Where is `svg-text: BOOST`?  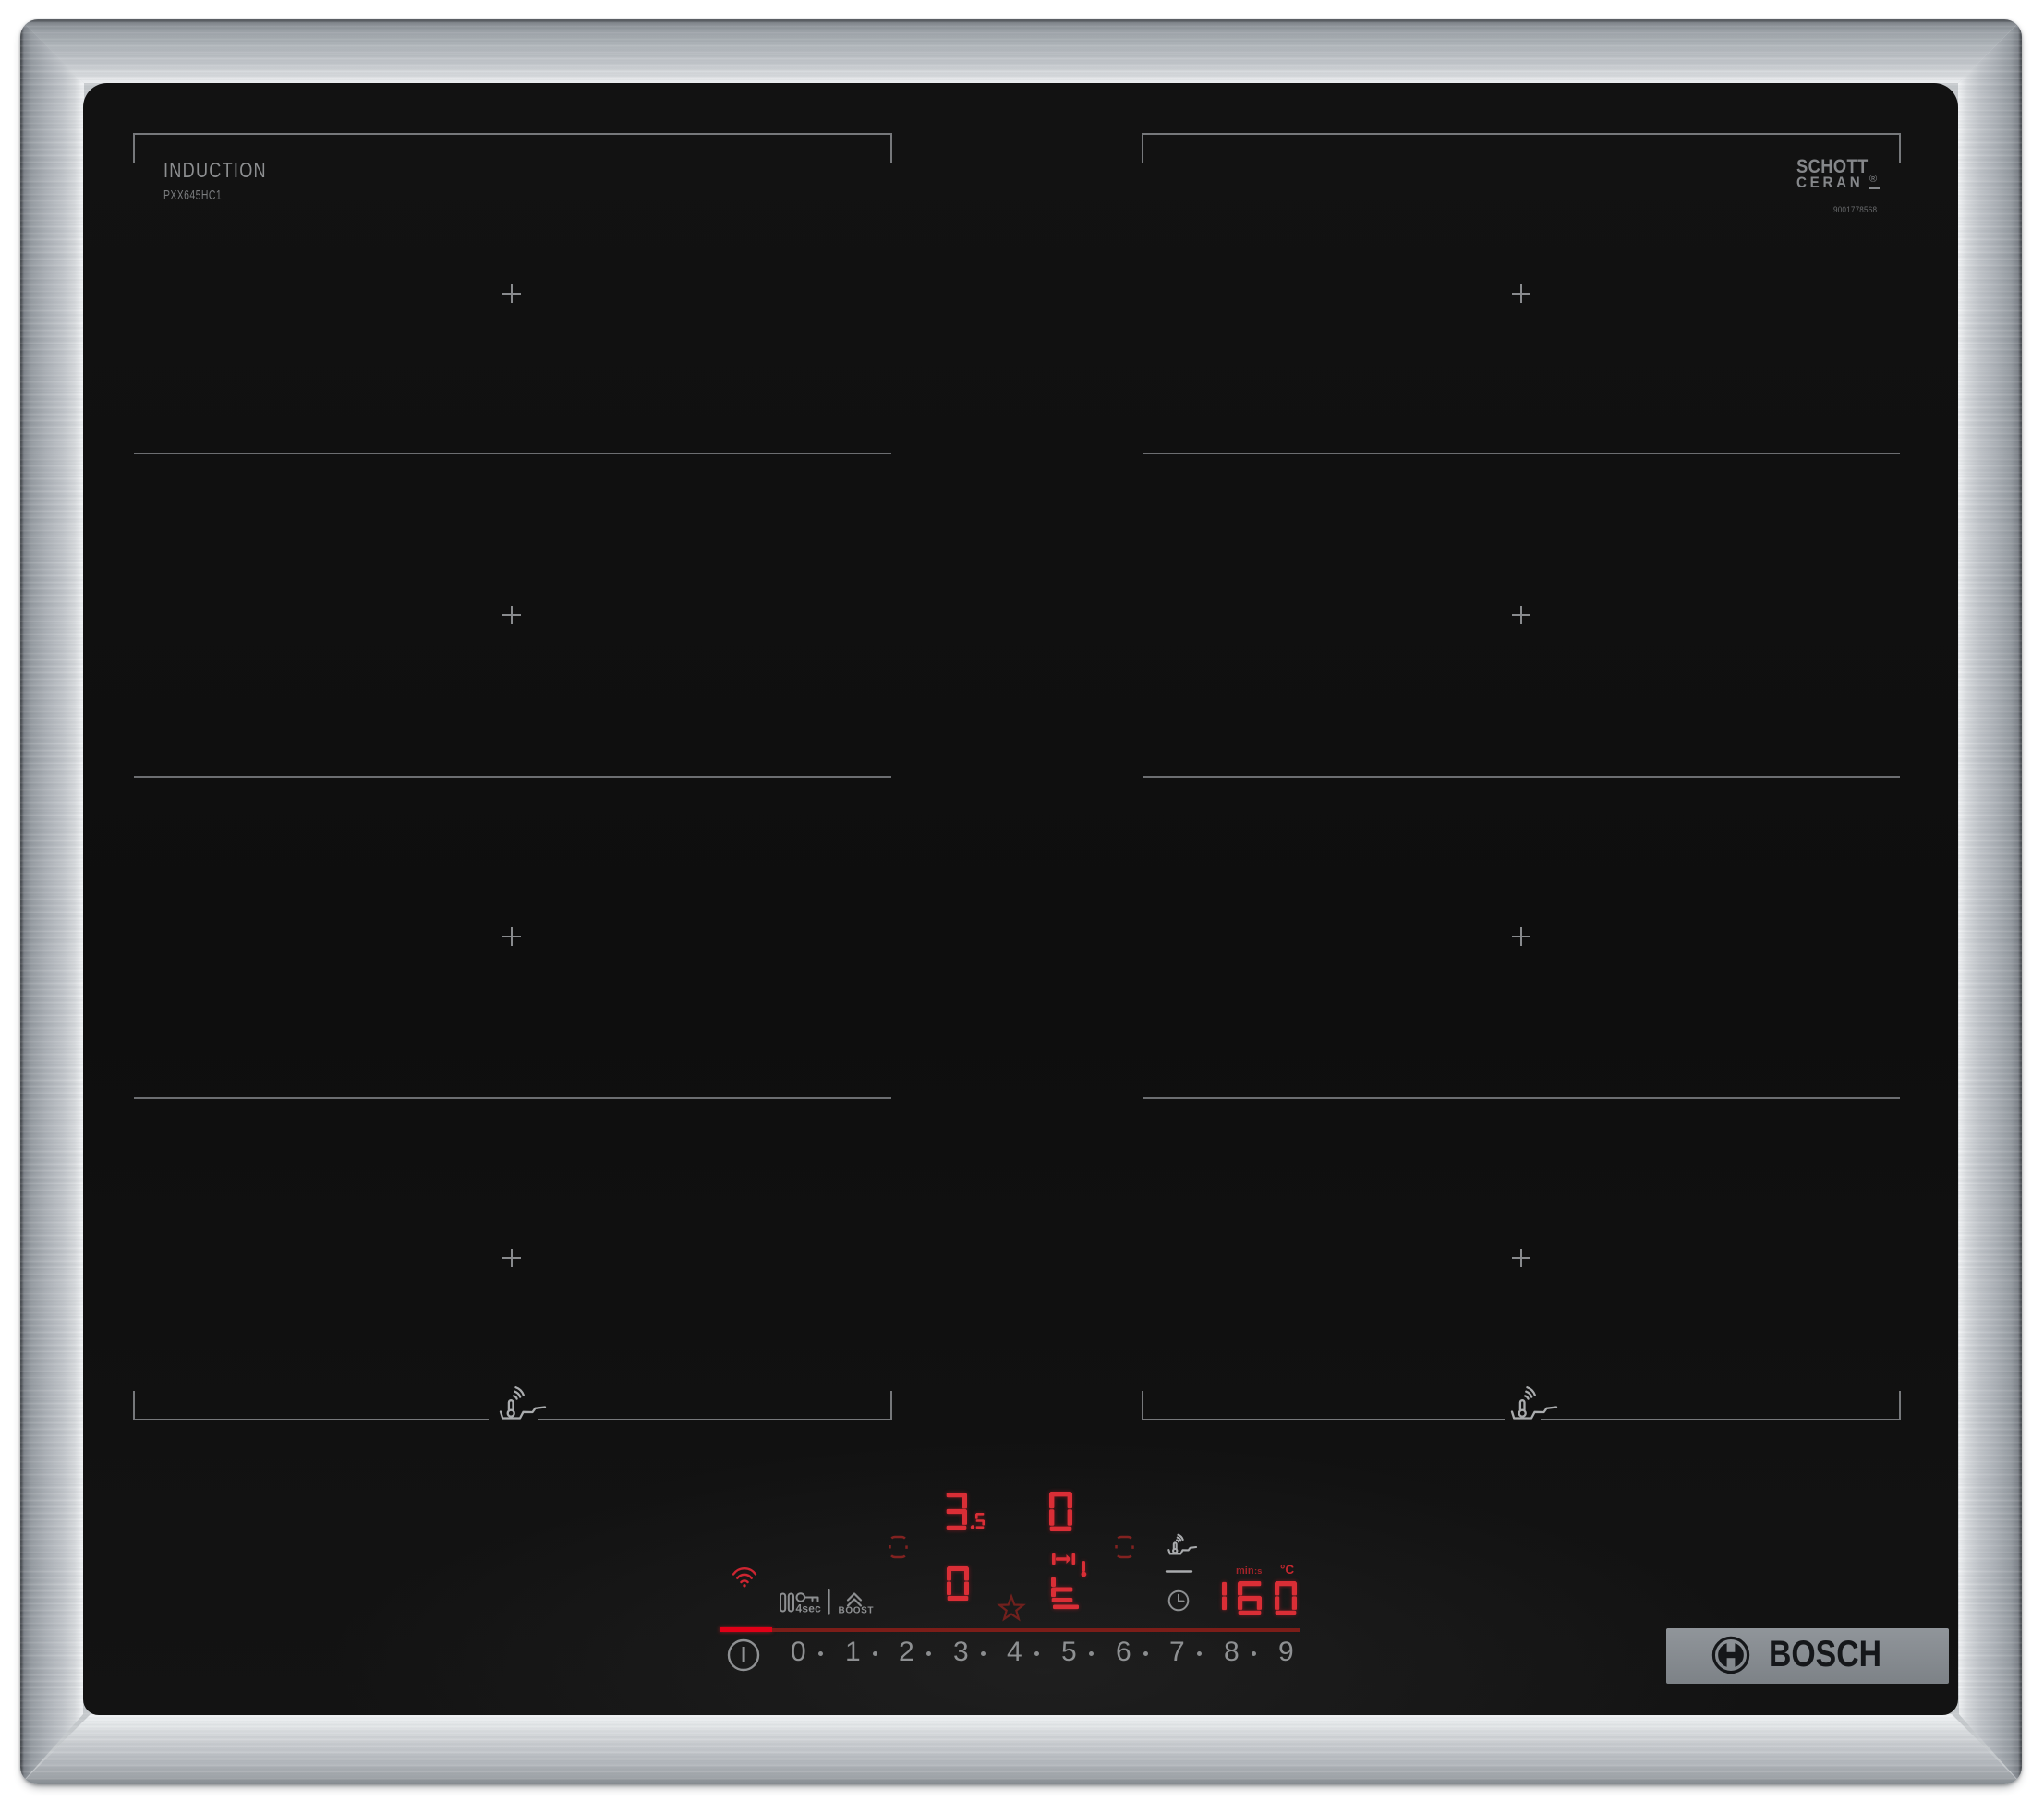
svg-text: BOOST is located at coordinates (857, 1611).